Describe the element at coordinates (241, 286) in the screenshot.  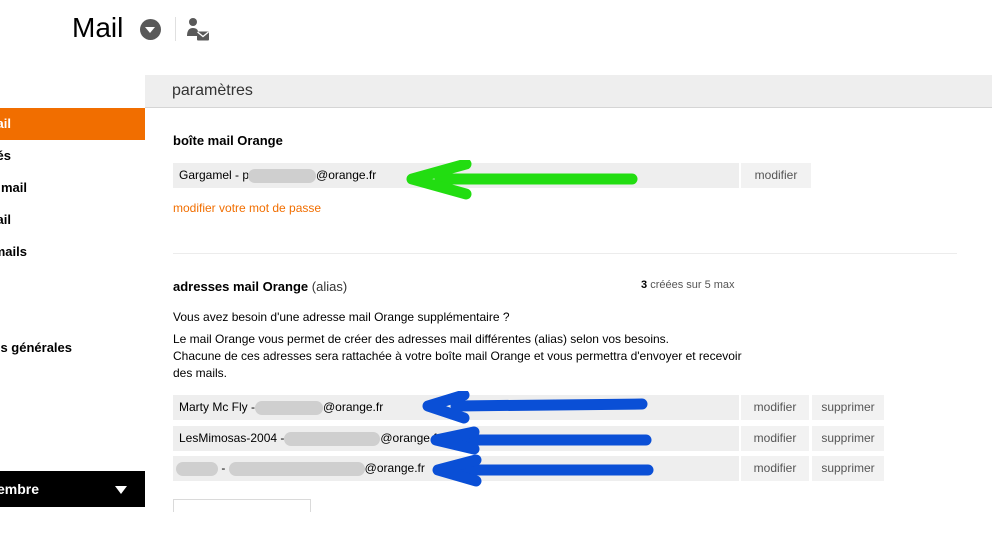
I see `aliases-section-title: adresses mail Orange` at that location.